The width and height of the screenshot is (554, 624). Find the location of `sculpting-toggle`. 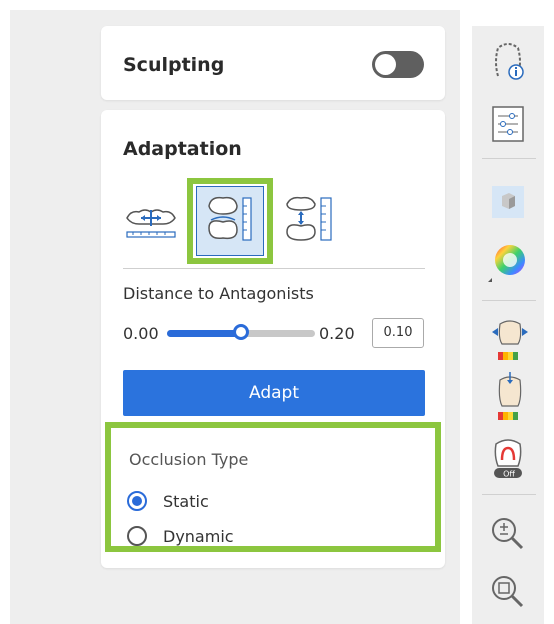

sculpting-toggle is located at coordinates (398, 64).